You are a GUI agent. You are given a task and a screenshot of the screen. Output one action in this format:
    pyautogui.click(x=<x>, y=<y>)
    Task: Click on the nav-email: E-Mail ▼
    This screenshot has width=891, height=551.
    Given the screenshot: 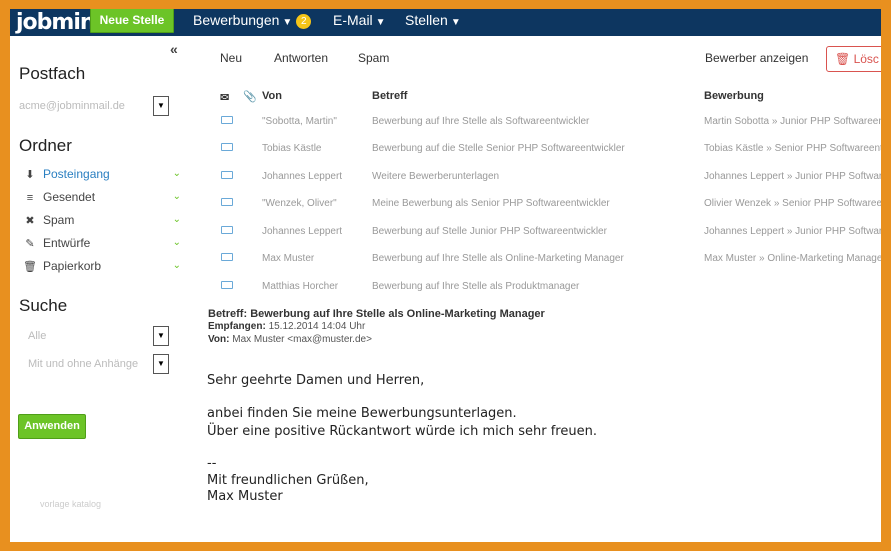 What is the action you would take?
    pyautogui.click(x=359, y=20)
    